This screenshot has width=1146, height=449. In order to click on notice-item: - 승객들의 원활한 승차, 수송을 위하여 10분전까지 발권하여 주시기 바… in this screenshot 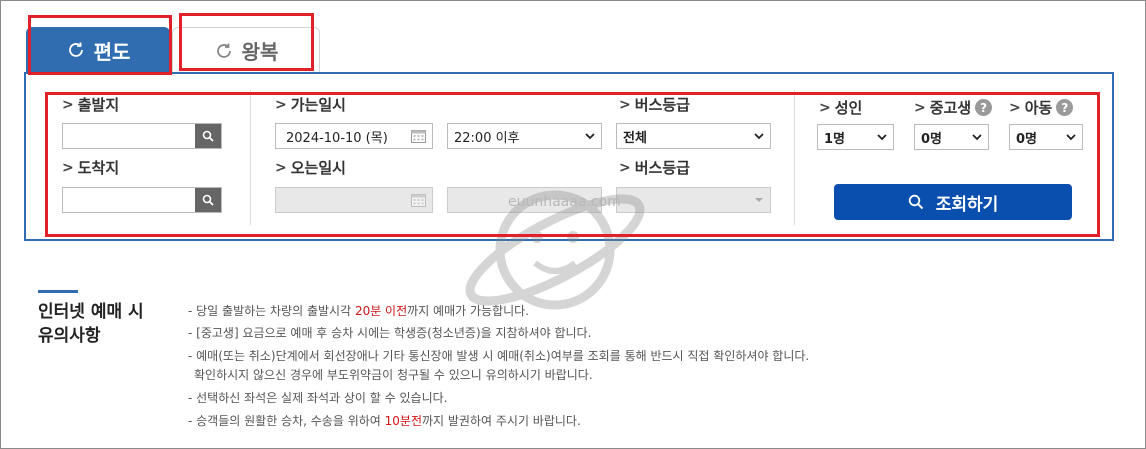, I will do `click(384, 421)`.